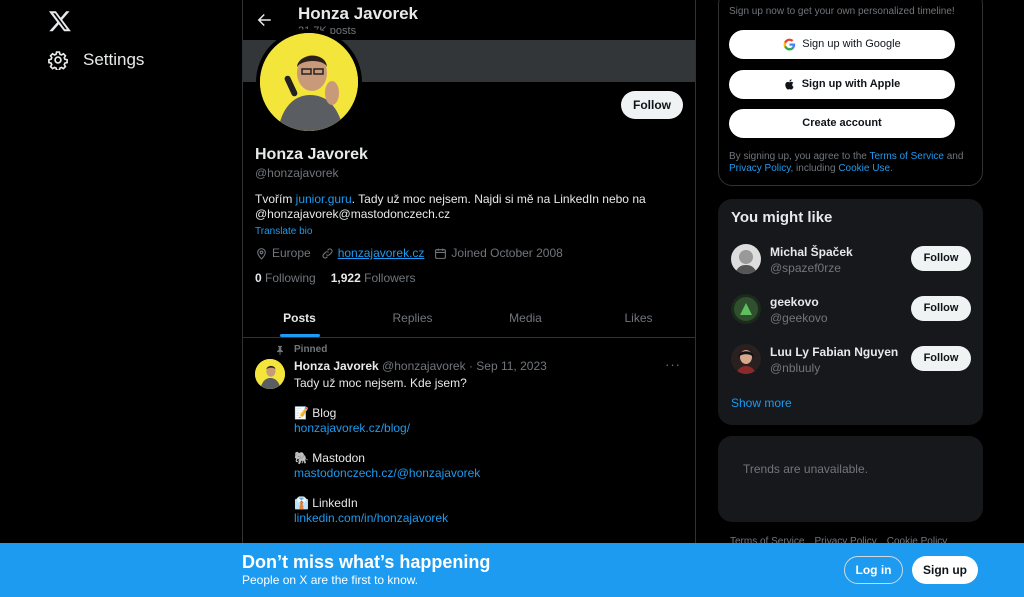 This screenshot has width=1024, height=597. I want to click on tweet-author-handle: @honzajavorek, so click(424, 366).